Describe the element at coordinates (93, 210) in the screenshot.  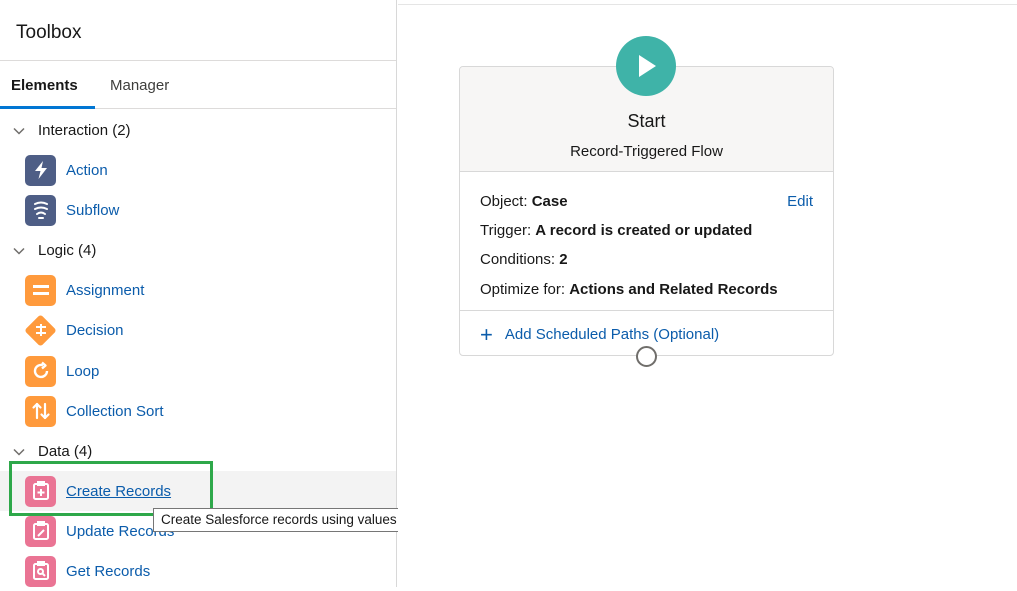
I see `element-label: Subflow` at that location.